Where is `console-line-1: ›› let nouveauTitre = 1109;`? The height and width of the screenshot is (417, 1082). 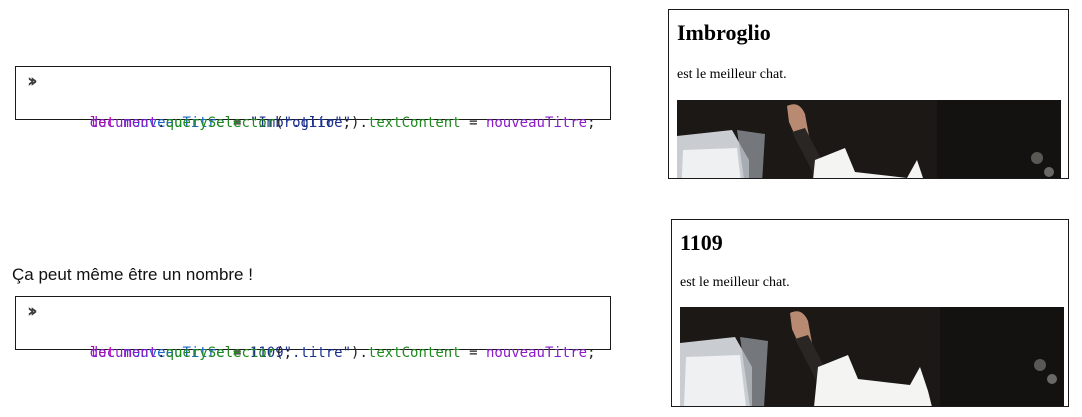 console-line-1: ›› let nouveauTitre = 1109; is located at coordinates (314, 330).